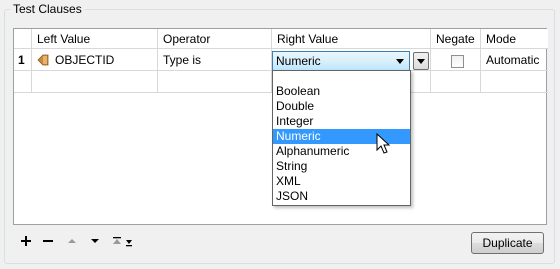  I want to click on group-title: Test Clauses, so click(47, 9).